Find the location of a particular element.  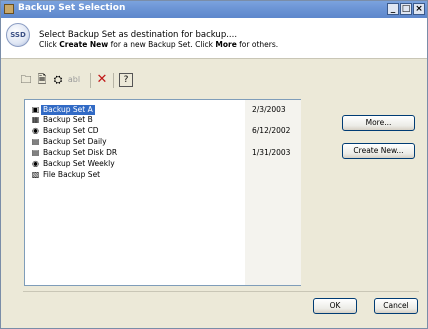

instruction-more: More is located at coordinates (226, 44).